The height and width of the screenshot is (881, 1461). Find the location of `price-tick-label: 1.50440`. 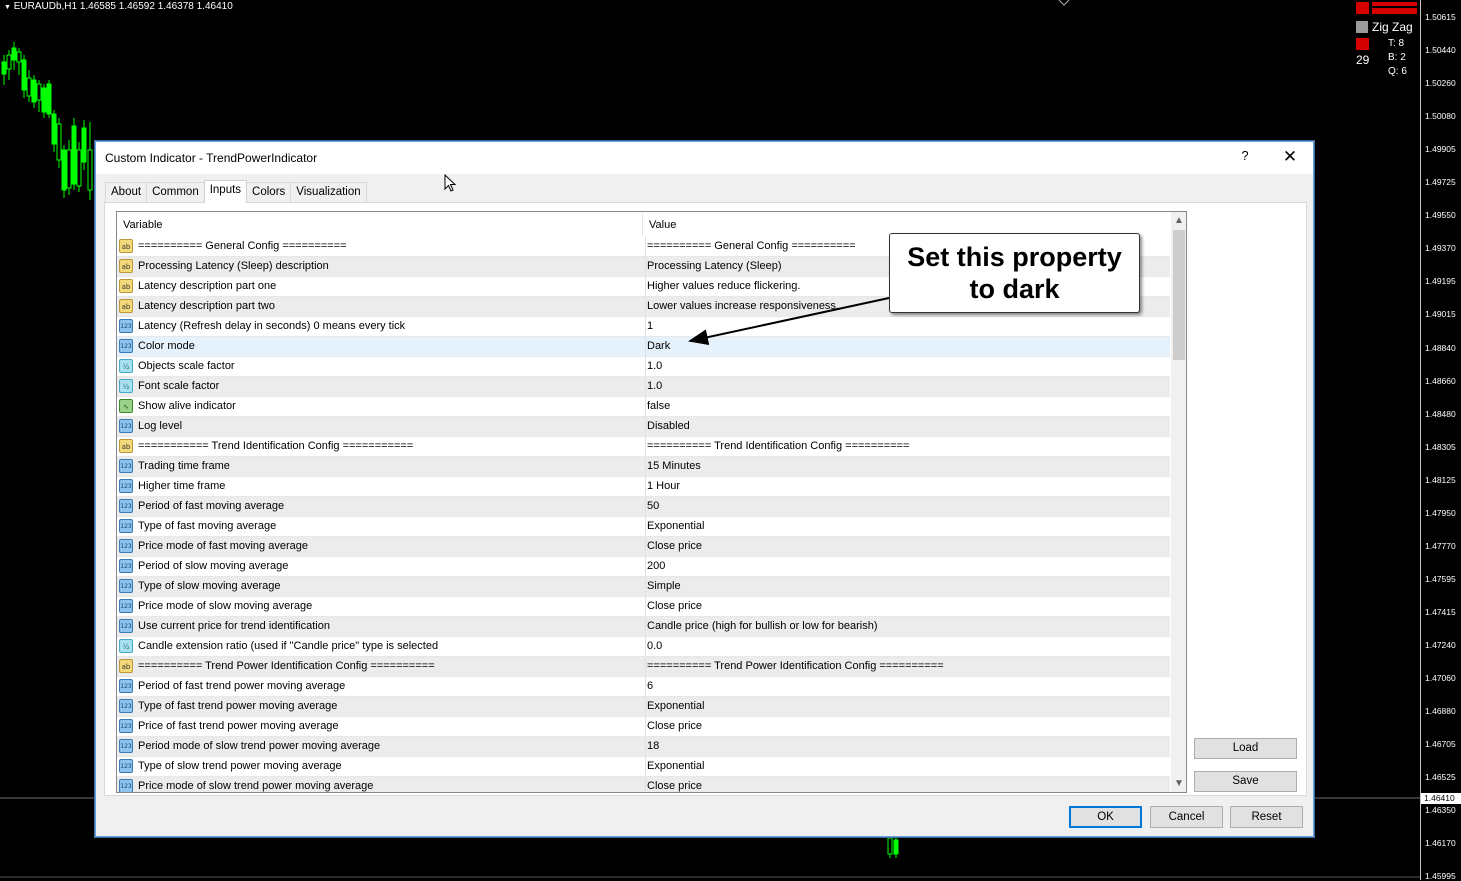

price-tick-label: 1.50440 is located at coordinates (1440, 50).